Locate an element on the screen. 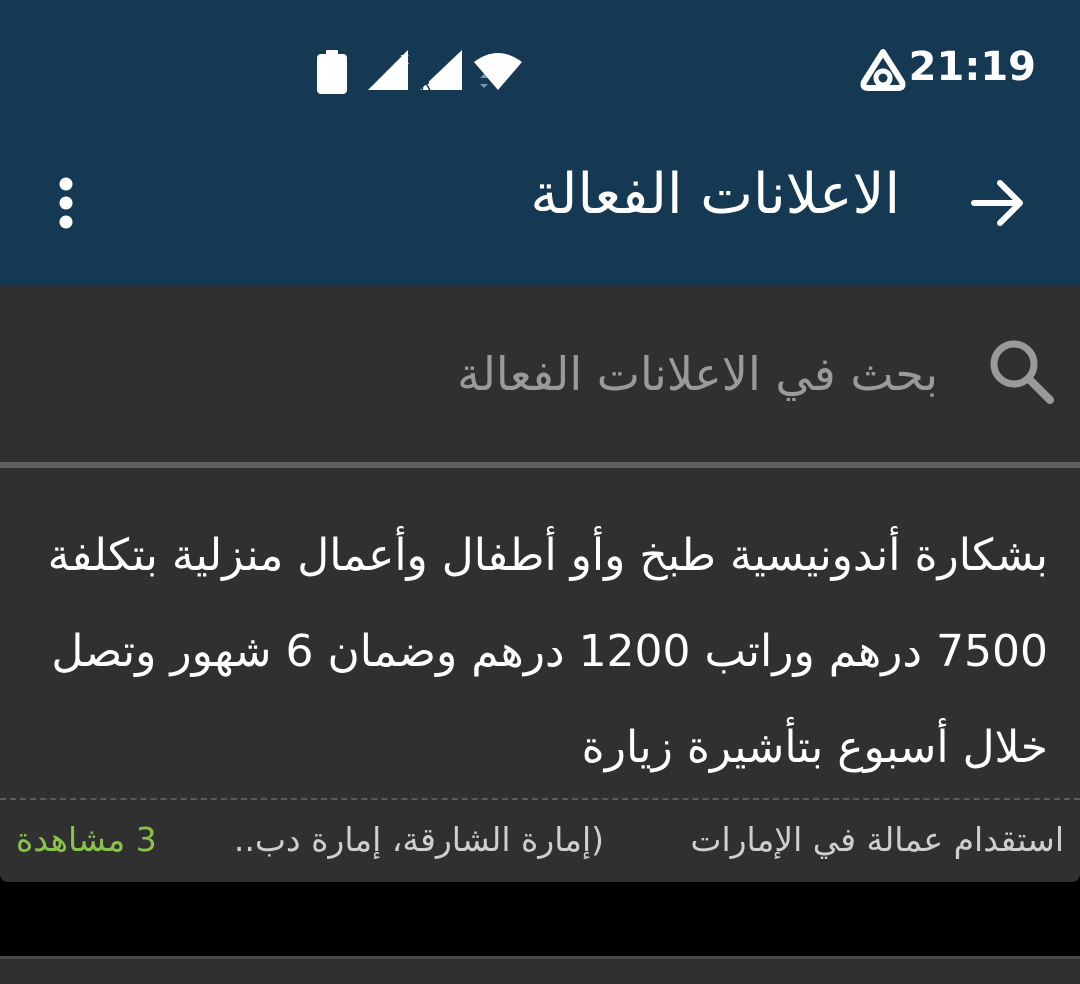 The image size is (1080, 984). search-input is located at coordinates (540, 374).